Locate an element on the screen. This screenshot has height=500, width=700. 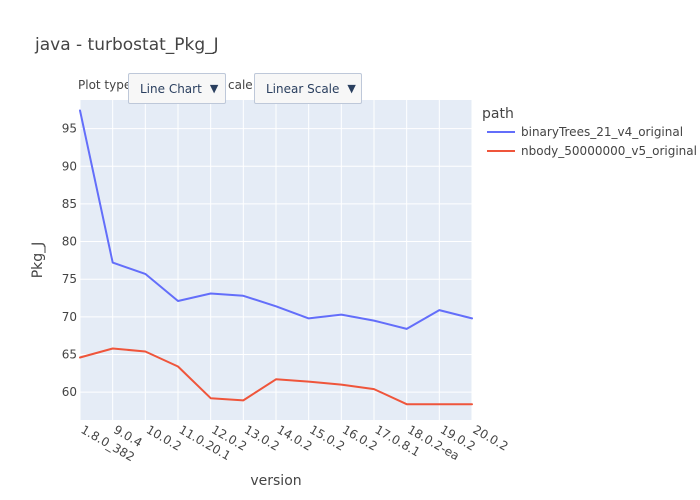
legend-title: path is located at coordinates (498, 114).